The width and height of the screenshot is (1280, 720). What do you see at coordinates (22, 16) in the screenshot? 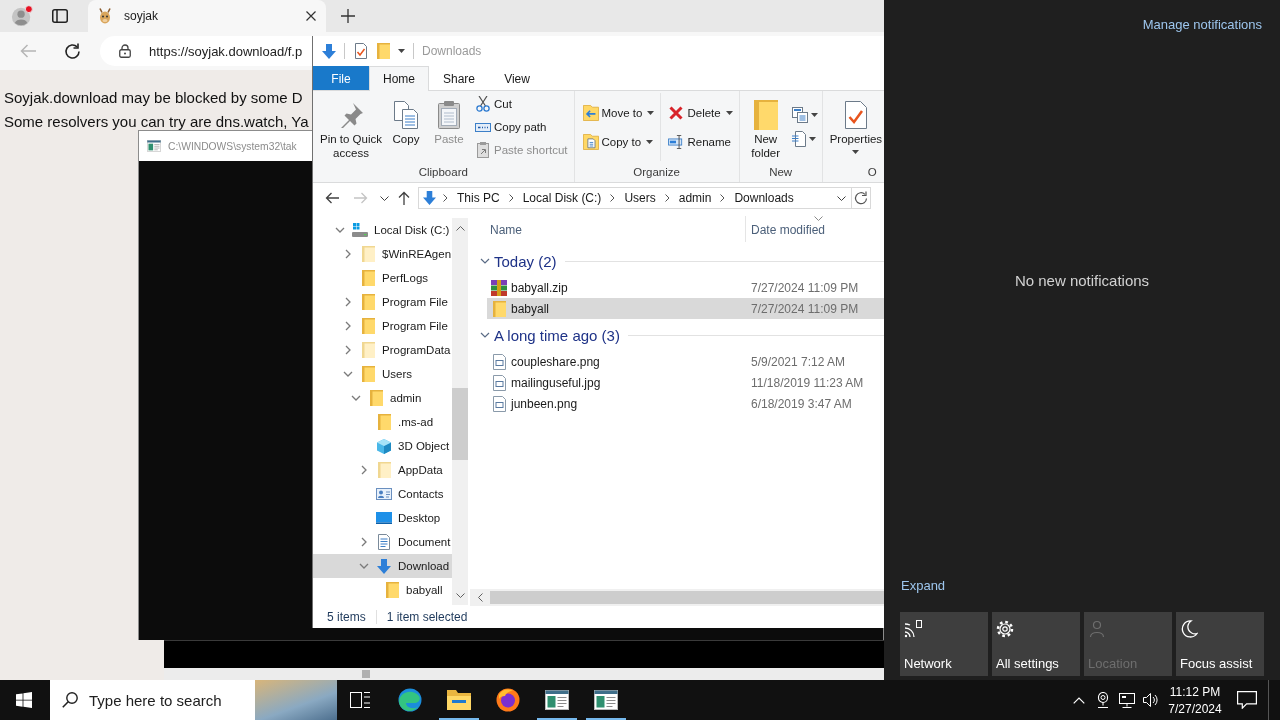
I see `profile-avatar-icon` at bounding box center [22, 16].